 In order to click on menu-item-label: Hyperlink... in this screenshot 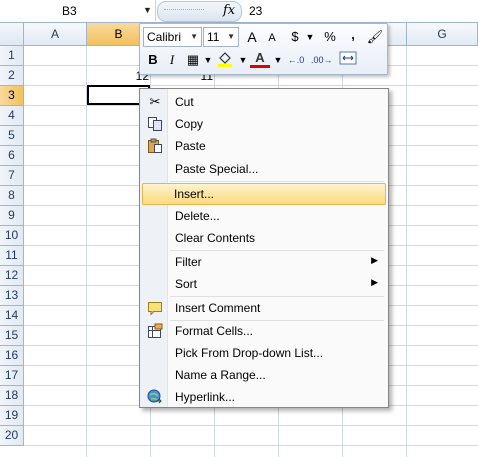, I will do `click(205, 397)`.